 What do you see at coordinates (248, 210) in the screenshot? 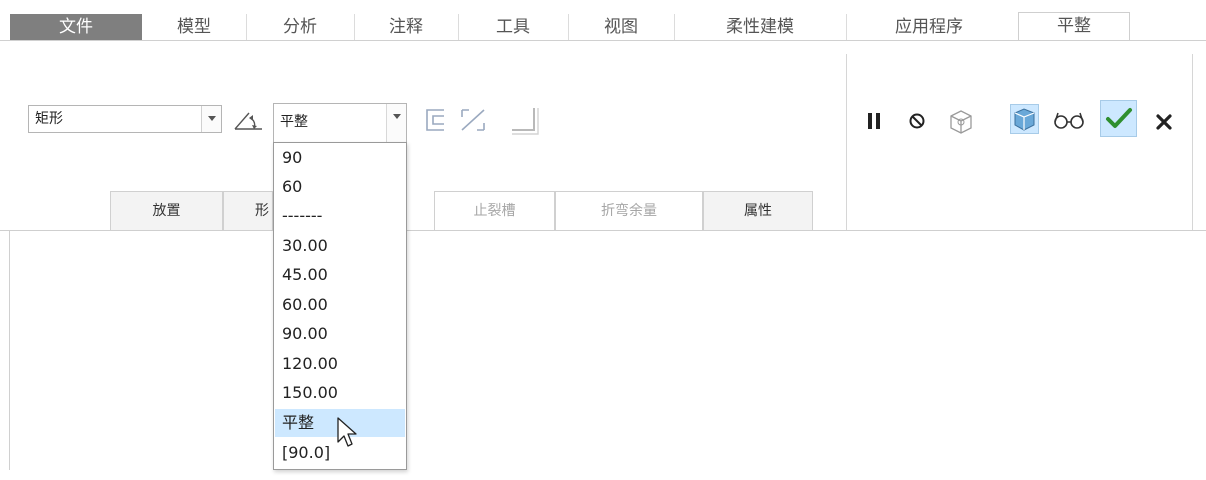
I see `subtab-shape: 形` at bounding box center [248, 210].